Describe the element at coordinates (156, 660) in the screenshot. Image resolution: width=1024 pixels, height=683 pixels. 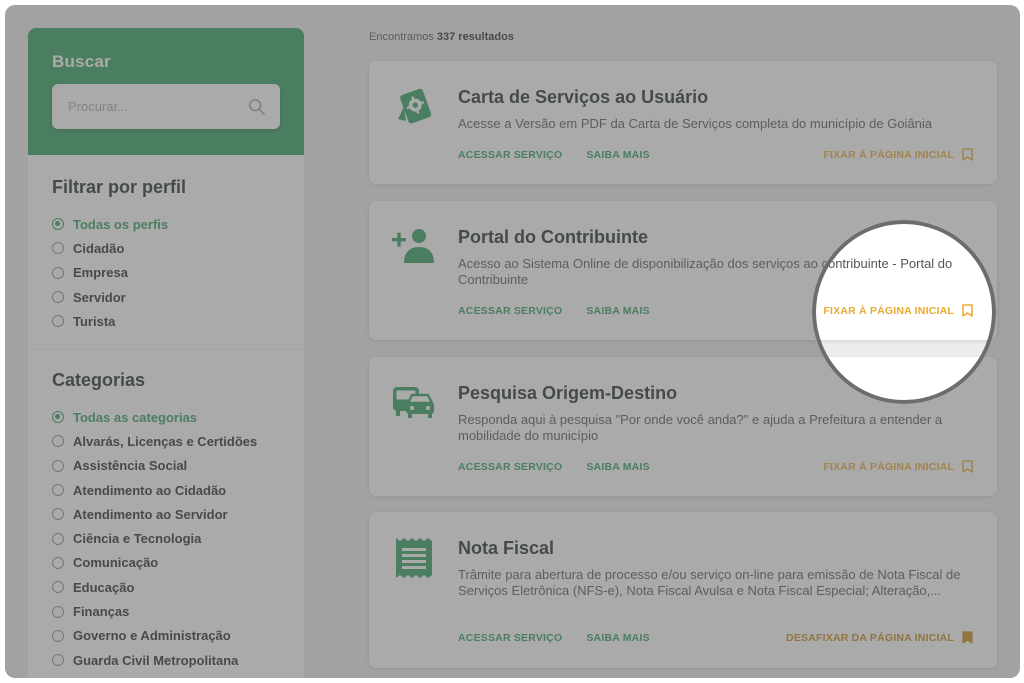
I see `category-option-label: Guarda Civil Metropolitana` at that location.